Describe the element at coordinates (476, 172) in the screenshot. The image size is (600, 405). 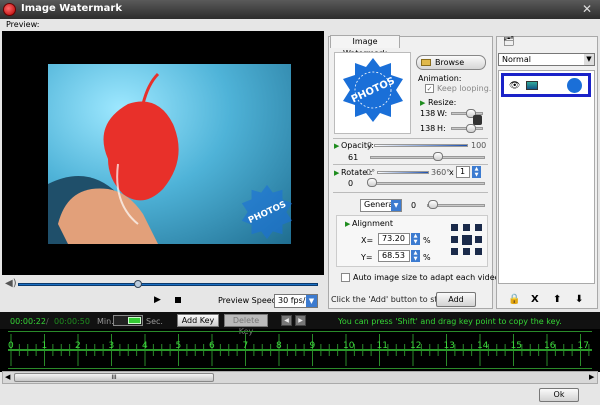
I see `rotate-multiplier-spinner: ▲ ▼` at that location.